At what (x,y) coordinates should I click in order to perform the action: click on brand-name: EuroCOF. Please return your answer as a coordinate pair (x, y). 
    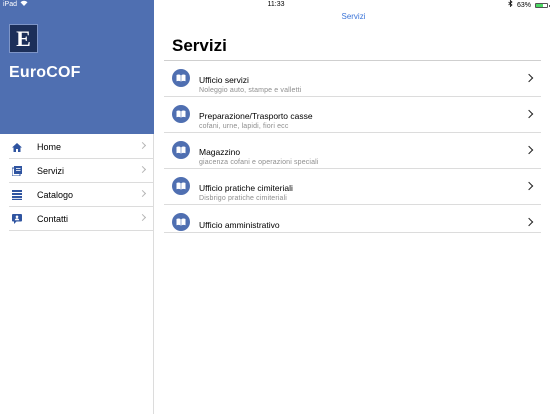
    Looking at the image, I should click on (45, 72).